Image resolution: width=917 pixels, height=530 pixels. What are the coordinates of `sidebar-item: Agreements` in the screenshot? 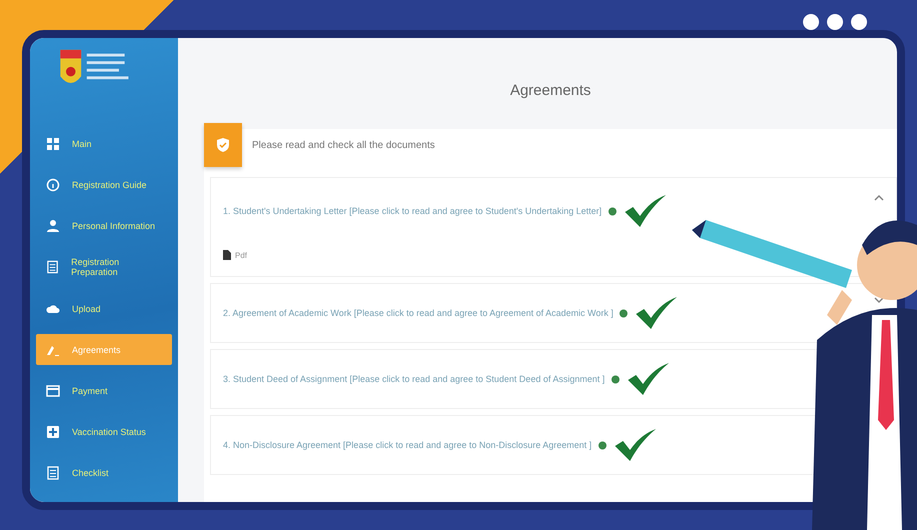 It's located at (104, 350).